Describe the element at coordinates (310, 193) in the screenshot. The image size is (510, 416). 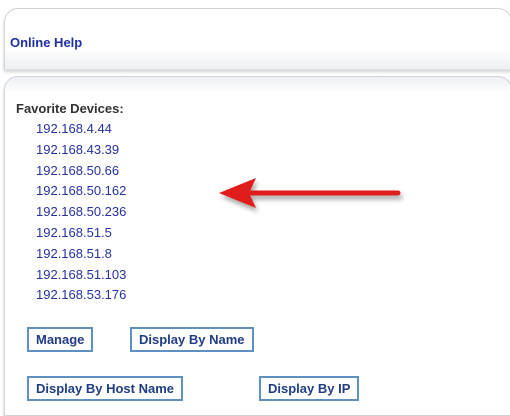
I see `red-arrow-annotation-icon` at that location.